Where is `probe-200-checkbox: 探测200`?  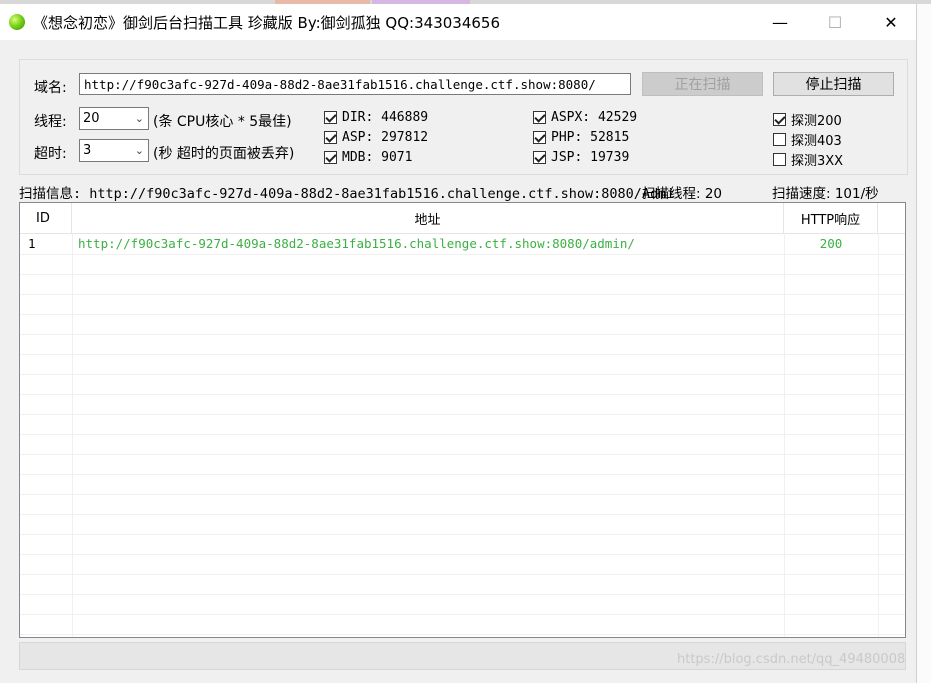 probe-200-checkbox: 探测200 is located at coordinates (807, 119).